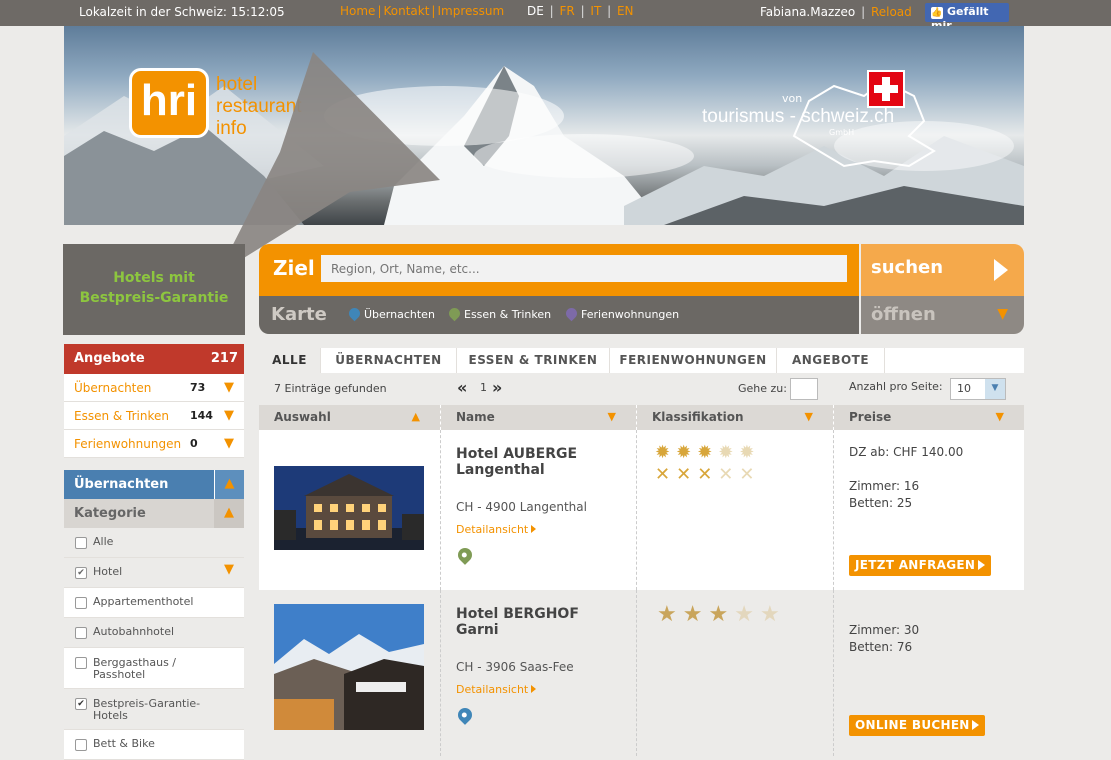 The width and height of the screenshot is (1111, 760). I want to click on hotel-name-line: Hotel BERGHOF, so click(517, 614).